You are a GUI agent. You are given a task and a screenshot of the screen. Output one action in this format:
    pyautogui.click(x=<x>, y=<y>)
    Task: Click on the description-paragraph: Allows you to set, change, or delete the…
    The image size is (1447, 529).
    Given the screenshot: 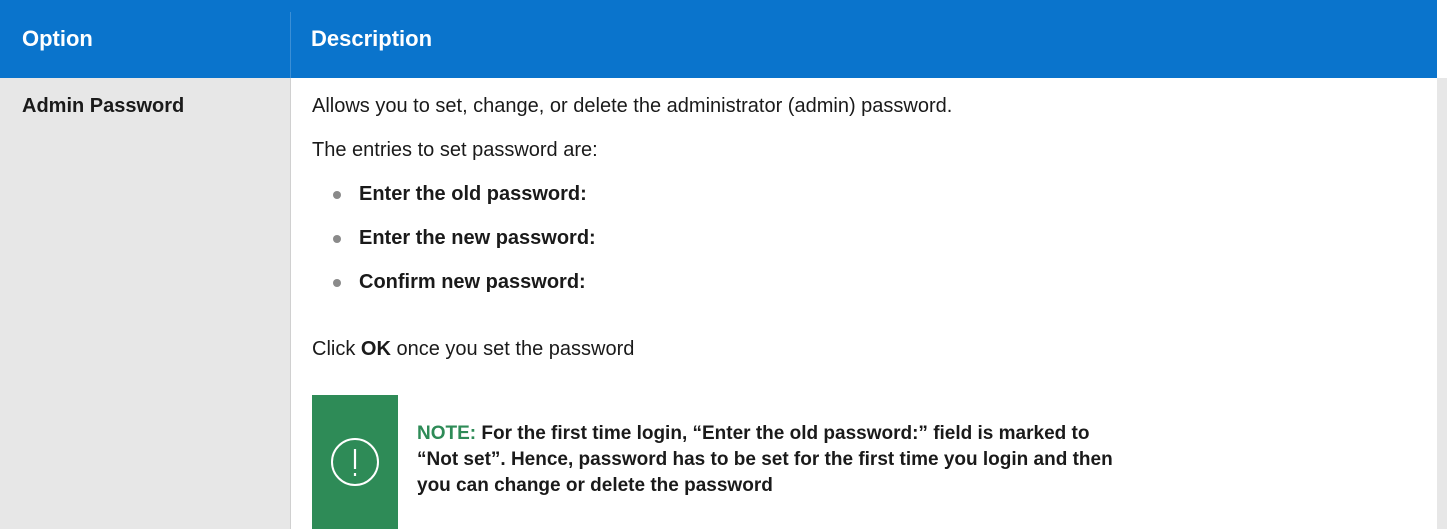 What is the action you would take?
    pyautogui.click(x=632, y=106)
    